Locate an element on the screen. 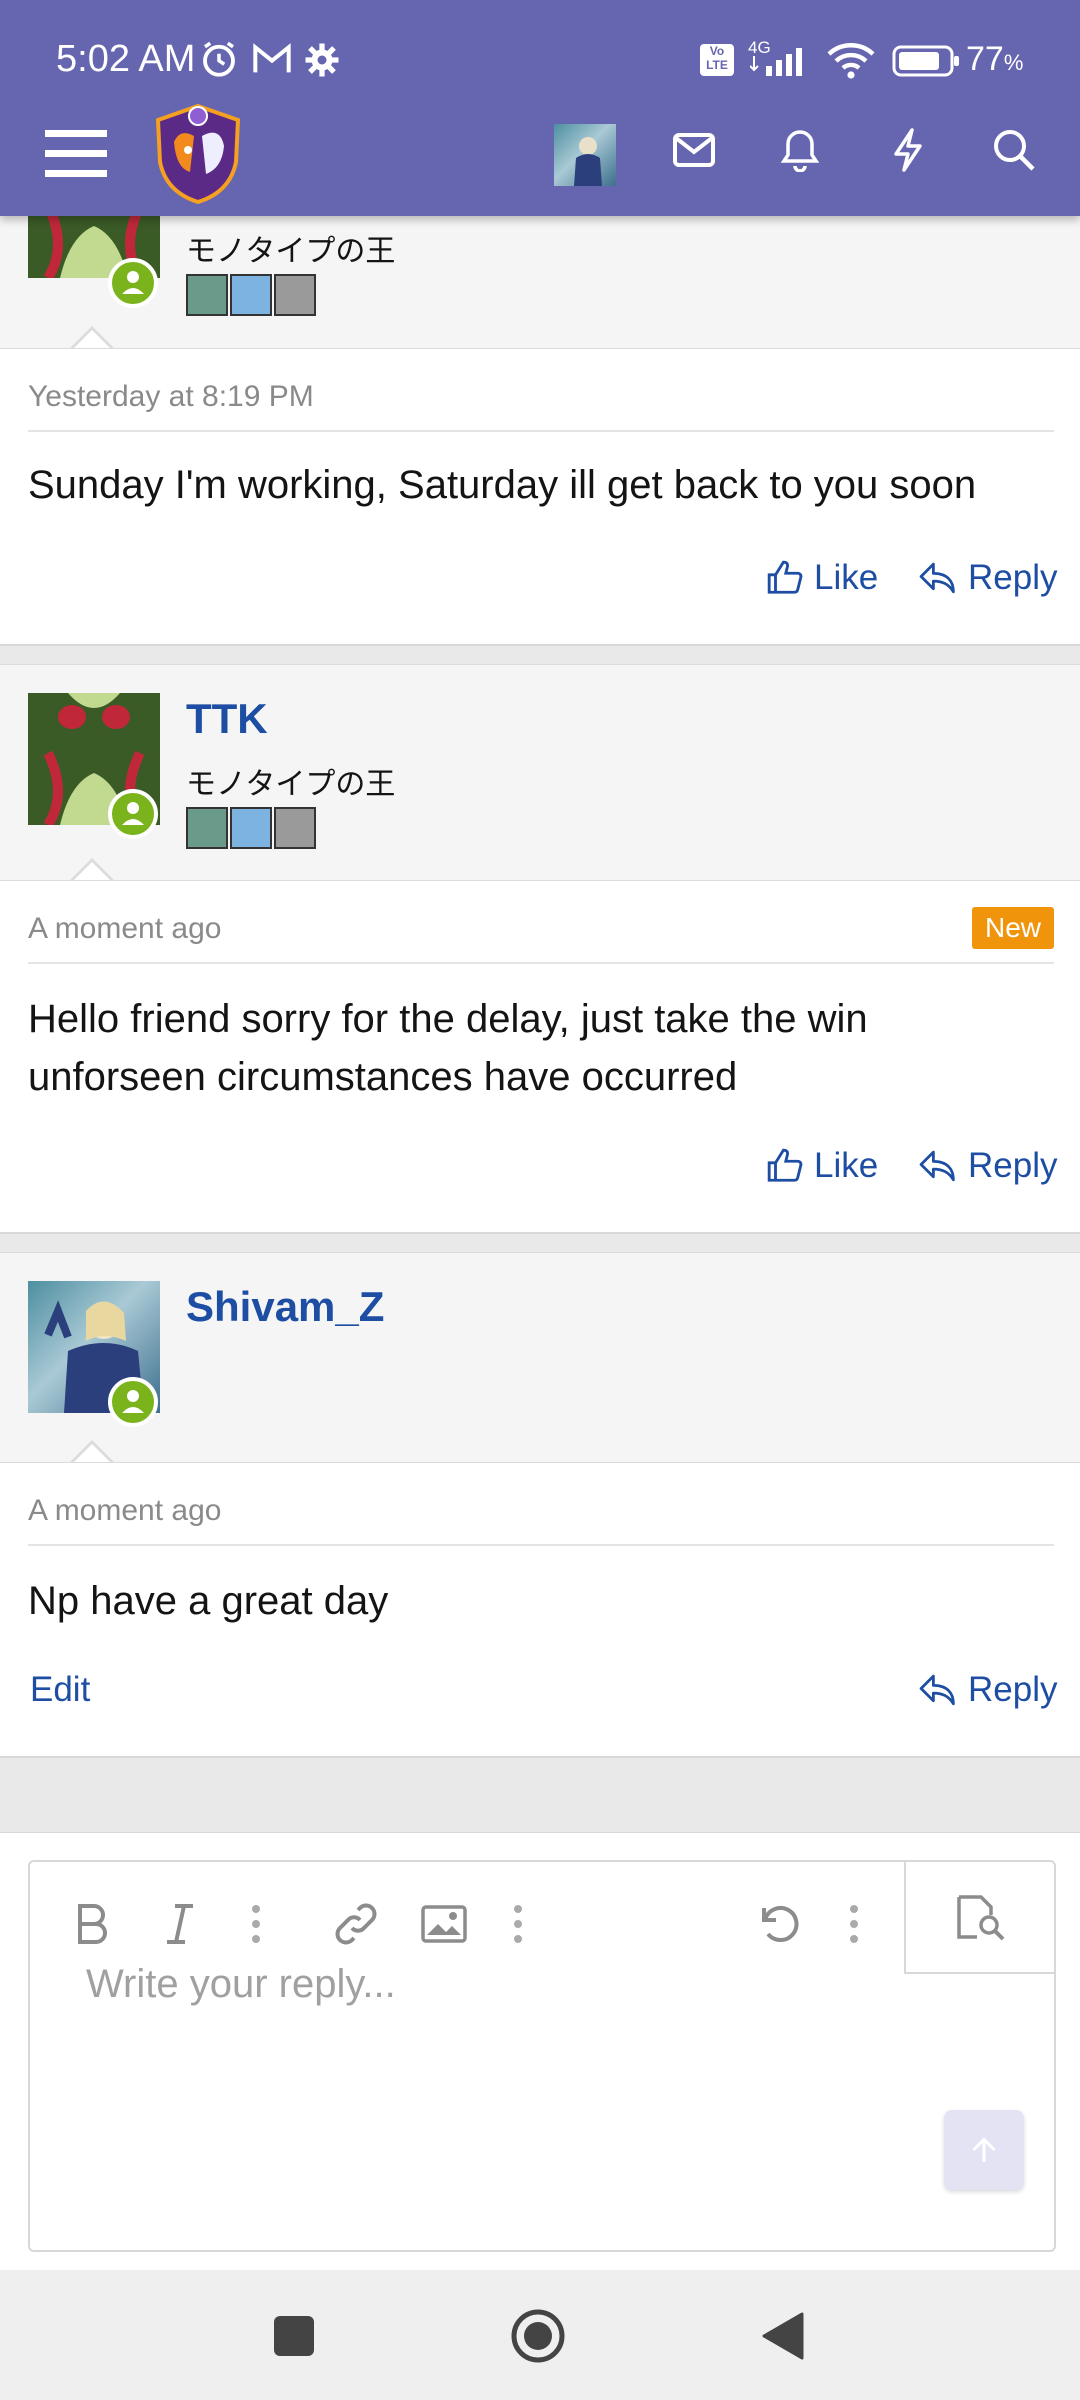  battery-percent-unit: % is located at coordinates (1013, 62).